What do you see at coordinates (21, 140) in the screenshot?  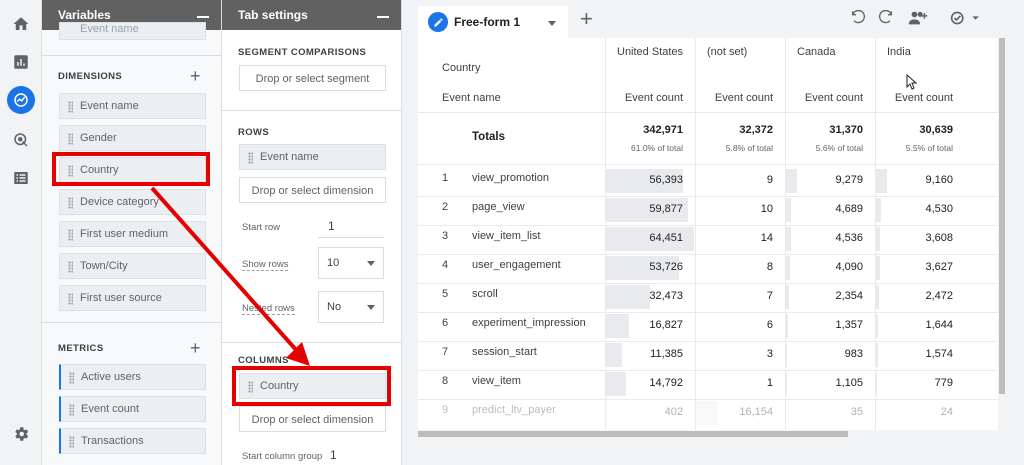 I see `advertising-icon` at bounding box center [21, 140].